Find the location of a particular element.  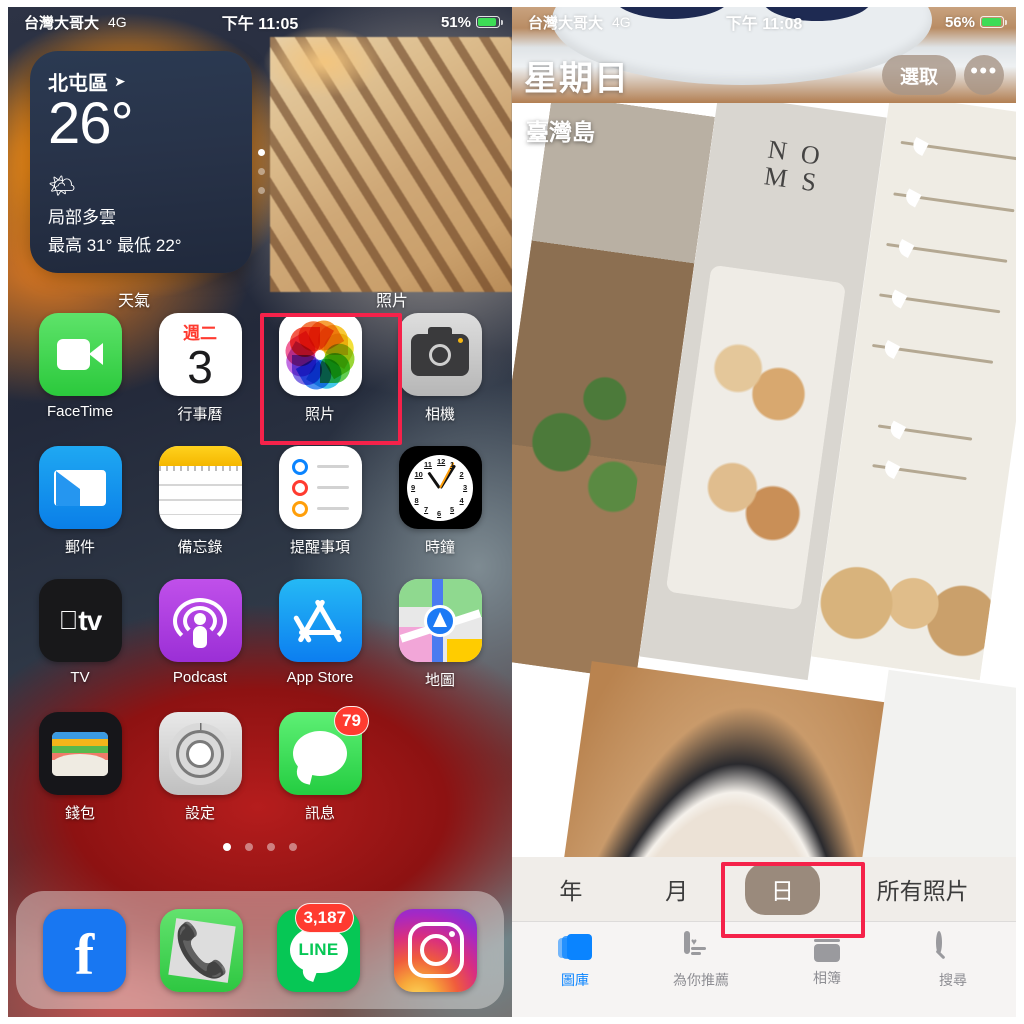

app-messages: 79 訊息 is located at coordinates (320, 771).